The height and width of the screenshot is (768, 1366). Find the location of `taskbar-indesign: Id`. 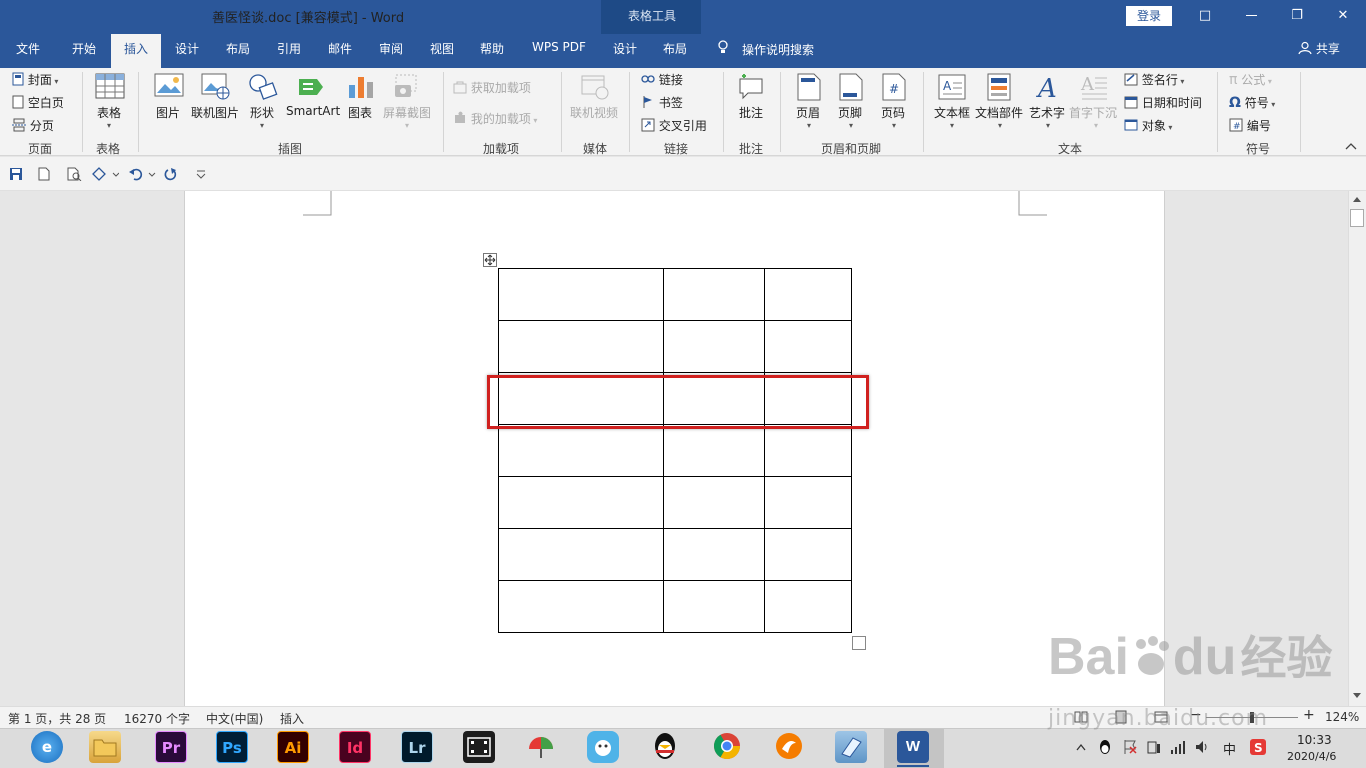

taskbar-indesign: Id is located at coordinates (355, 747).